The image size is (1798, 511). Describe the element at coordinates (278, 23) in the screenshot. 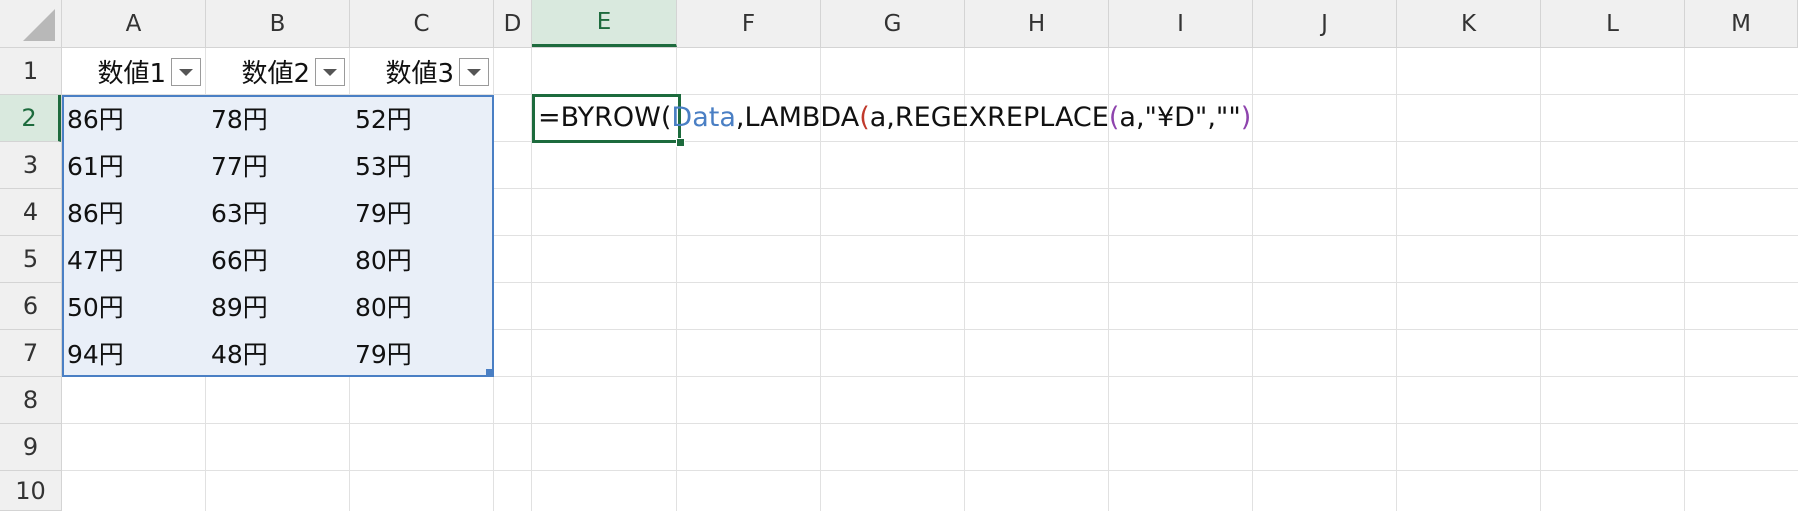

I see `column-header-b: B` at that location.